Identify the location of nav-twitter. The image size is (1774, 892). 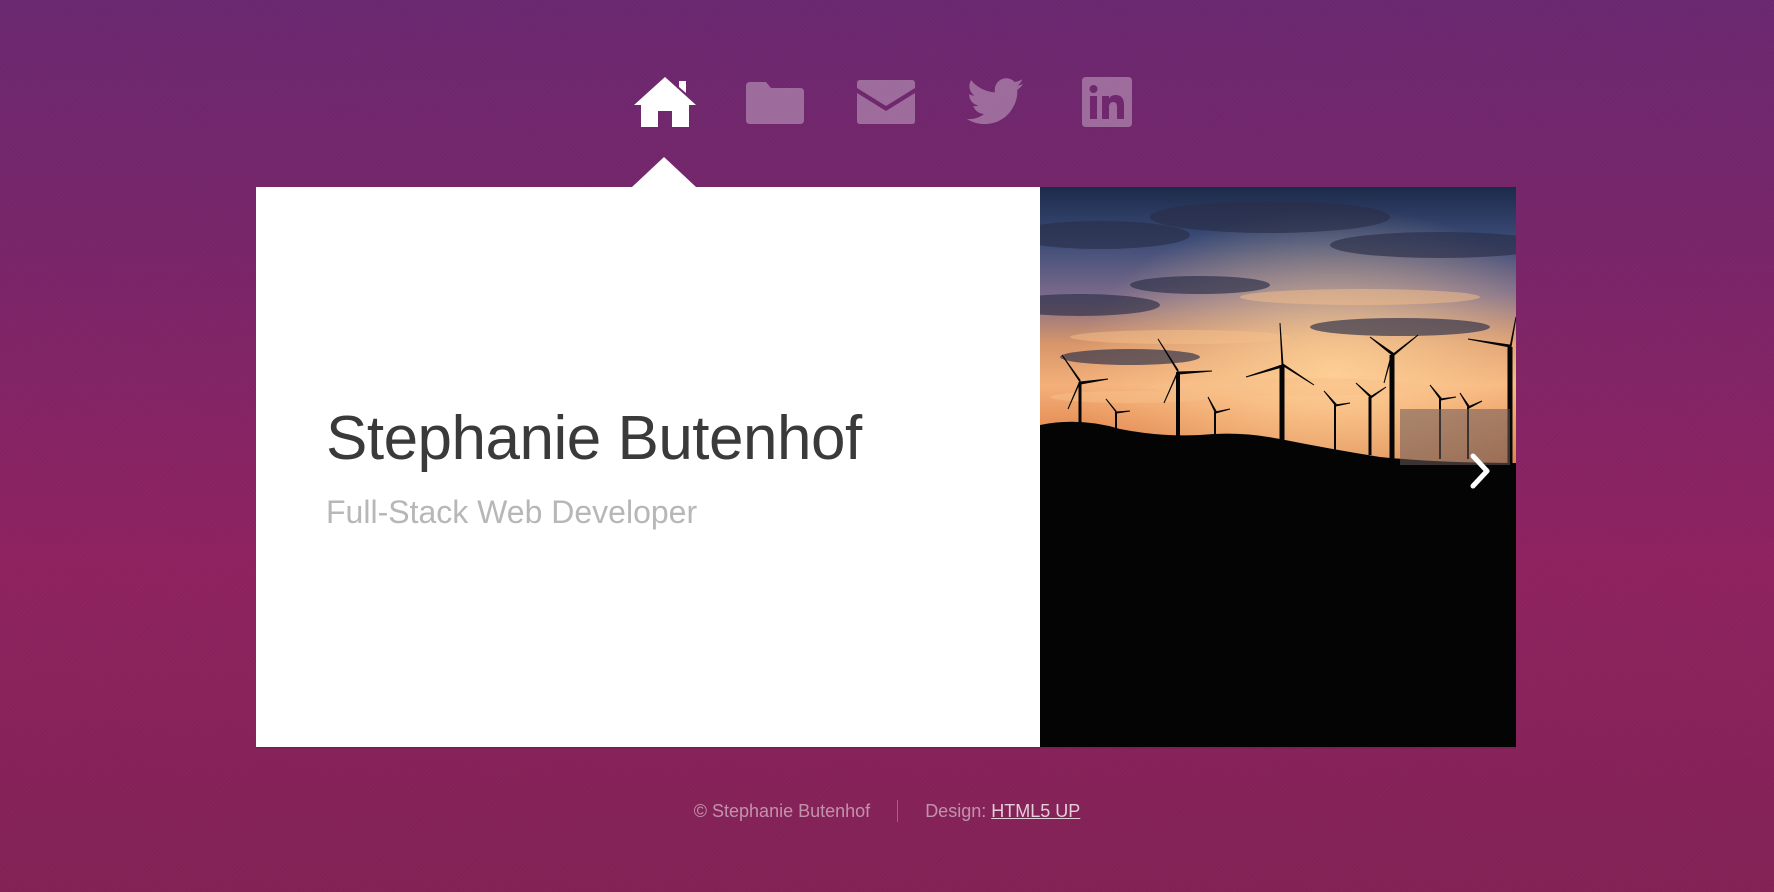
(996, 102).